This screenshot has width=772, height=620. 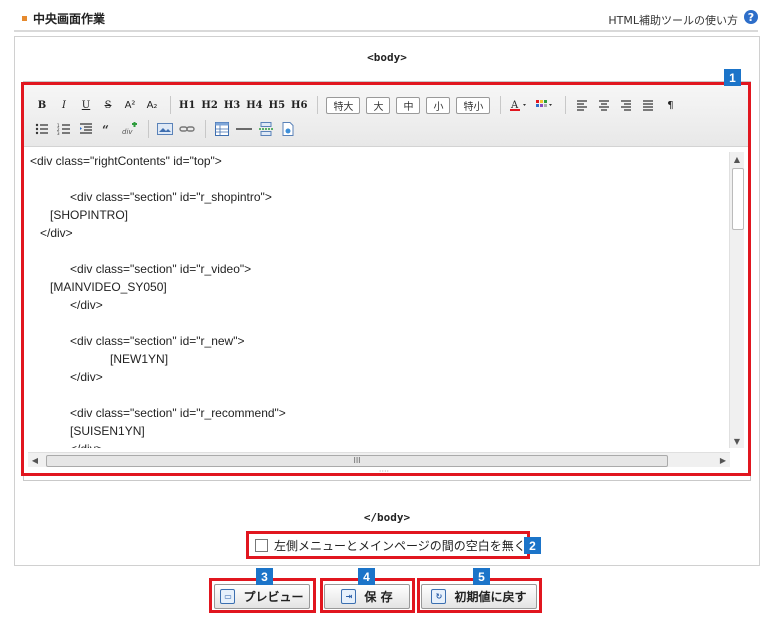 I want to click on page-title-wrap: 中央画面作業, so click(x=63, y=18).